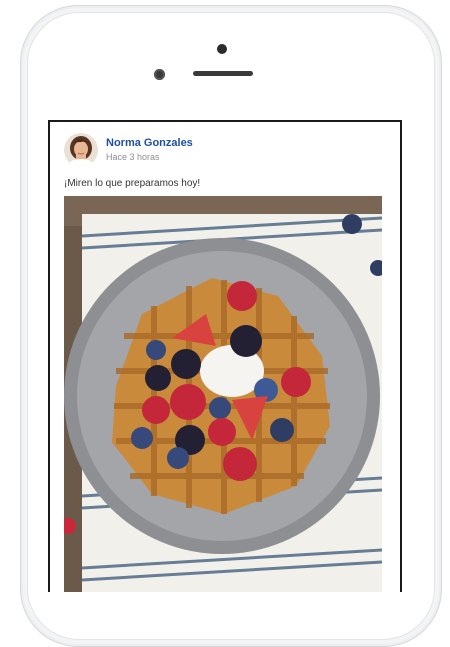 The width and height of the screenshot is (450, 647). What do you see at coordinates (149, 143) in the screenshot?
I see `author-name: Norma Gonzales` at bounding box center [149, 143].